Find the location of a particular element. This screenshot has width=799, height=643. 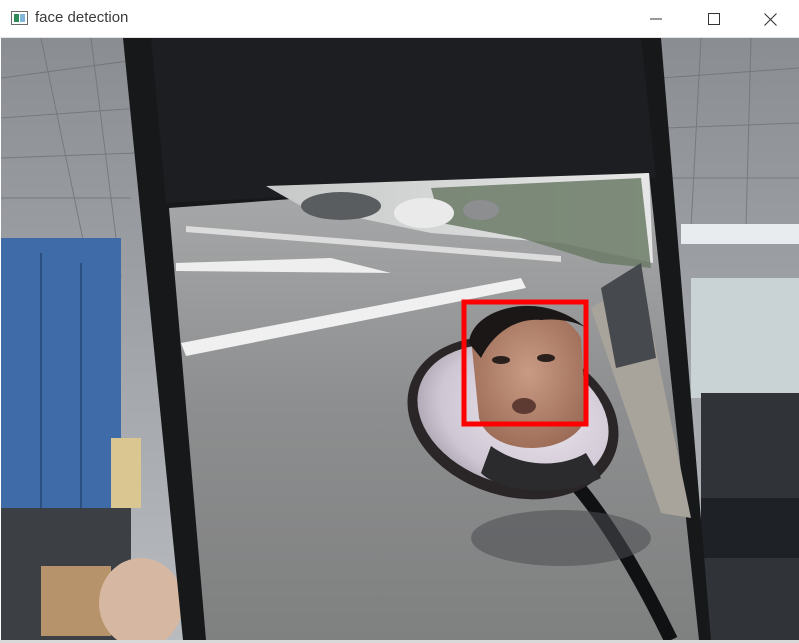

maximize-icon is located at coordinates (714, 19).